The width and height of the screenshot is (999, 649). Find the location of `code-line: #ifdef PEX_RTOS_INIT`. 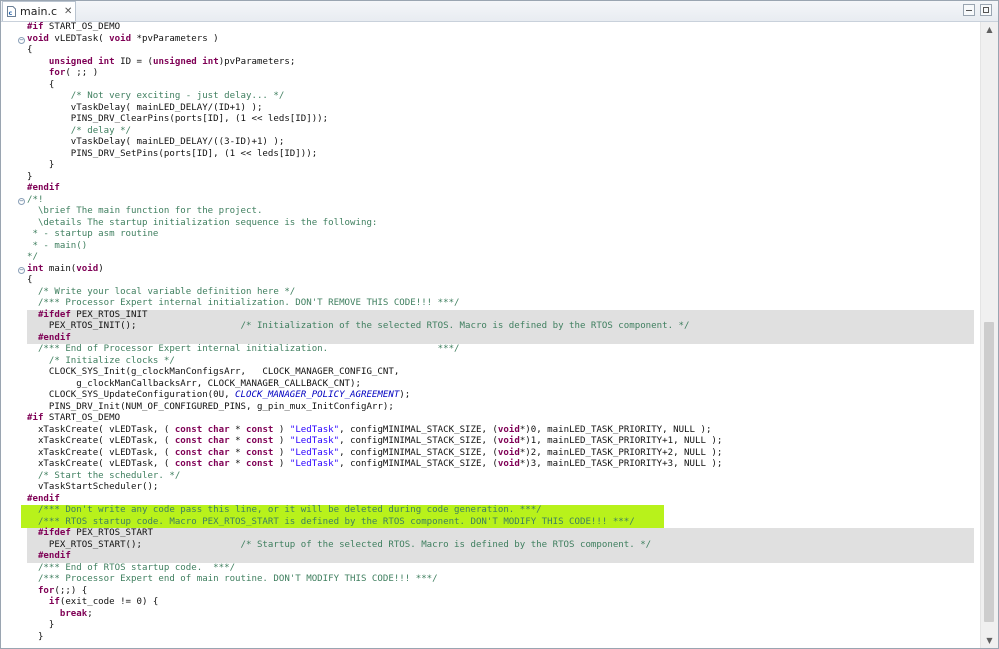

code-line: #ifdef PEX_RTOS_INIT is located at coordinates (500, 315).